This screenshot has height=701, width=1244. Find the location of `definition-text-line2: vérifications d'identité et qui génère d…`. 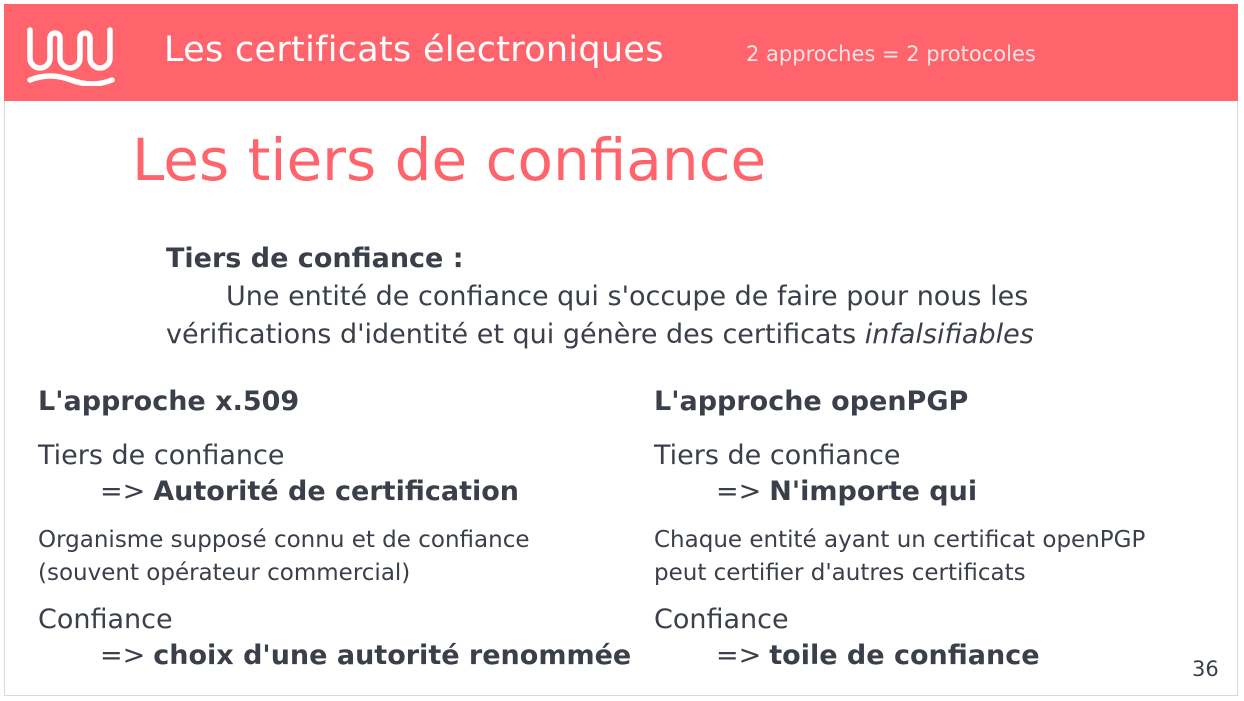

definition-text-line2: vérifications d'identité et qui génère d… is located at coordinates (515, 334).